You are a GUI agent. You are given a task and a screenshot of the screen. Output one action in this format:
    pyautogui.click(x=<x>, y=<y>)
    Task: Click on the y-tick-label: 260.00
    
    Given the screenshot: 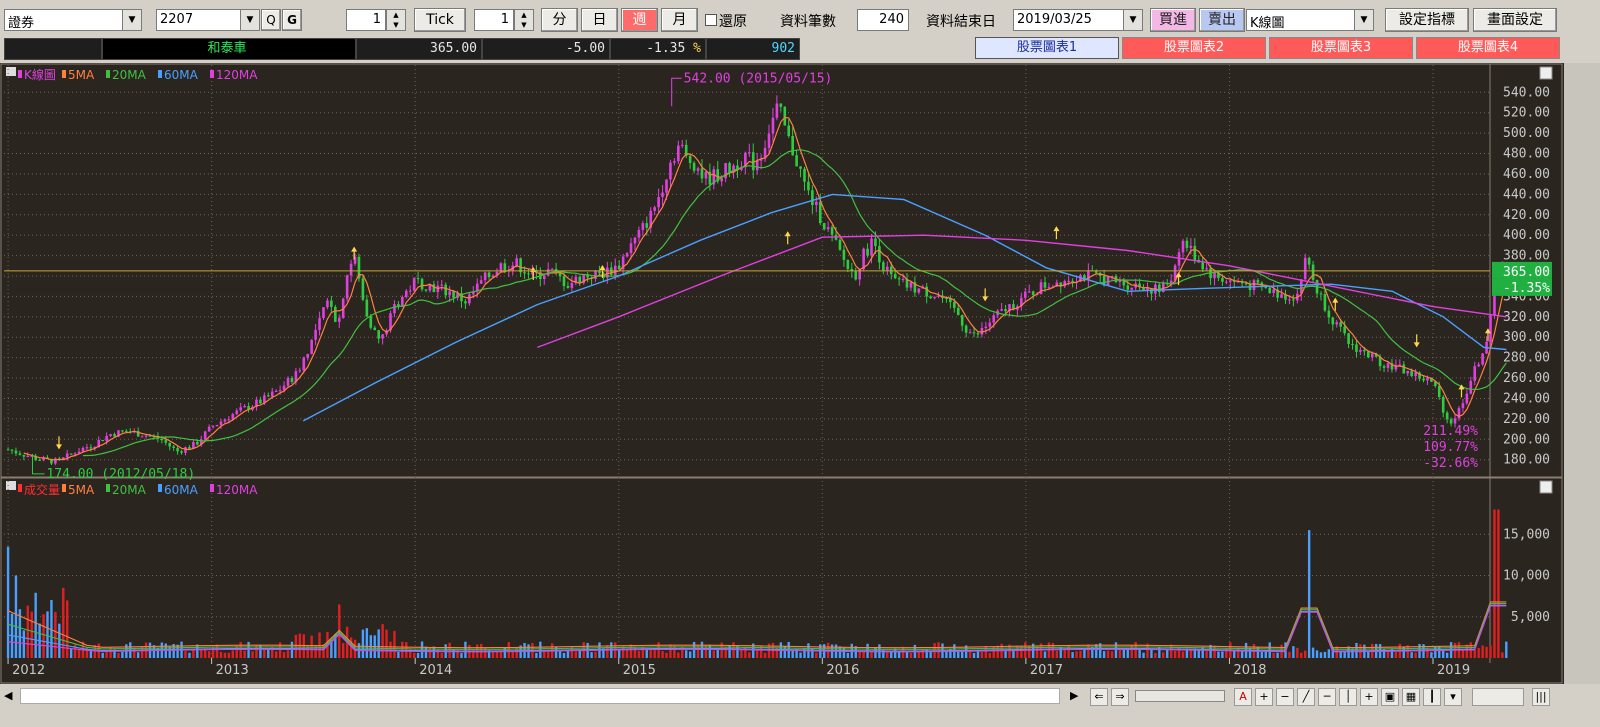 What is the action you would take?
    pyautogui.click(x=1526, y=378)
    